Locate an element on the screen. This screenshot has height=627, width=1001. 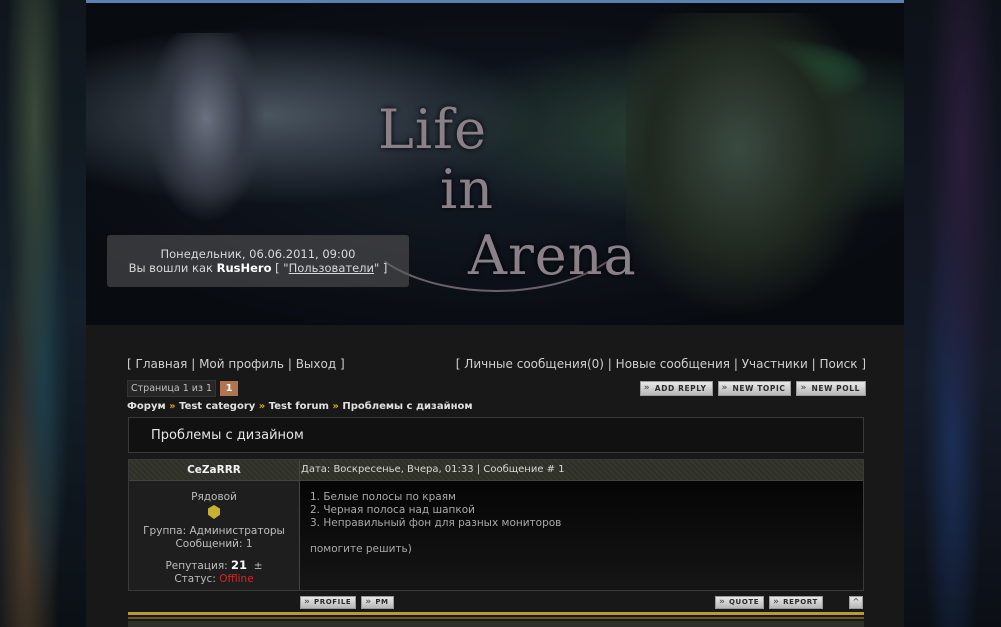
reputation-change-button: ± is located at coordinates (258, 566).